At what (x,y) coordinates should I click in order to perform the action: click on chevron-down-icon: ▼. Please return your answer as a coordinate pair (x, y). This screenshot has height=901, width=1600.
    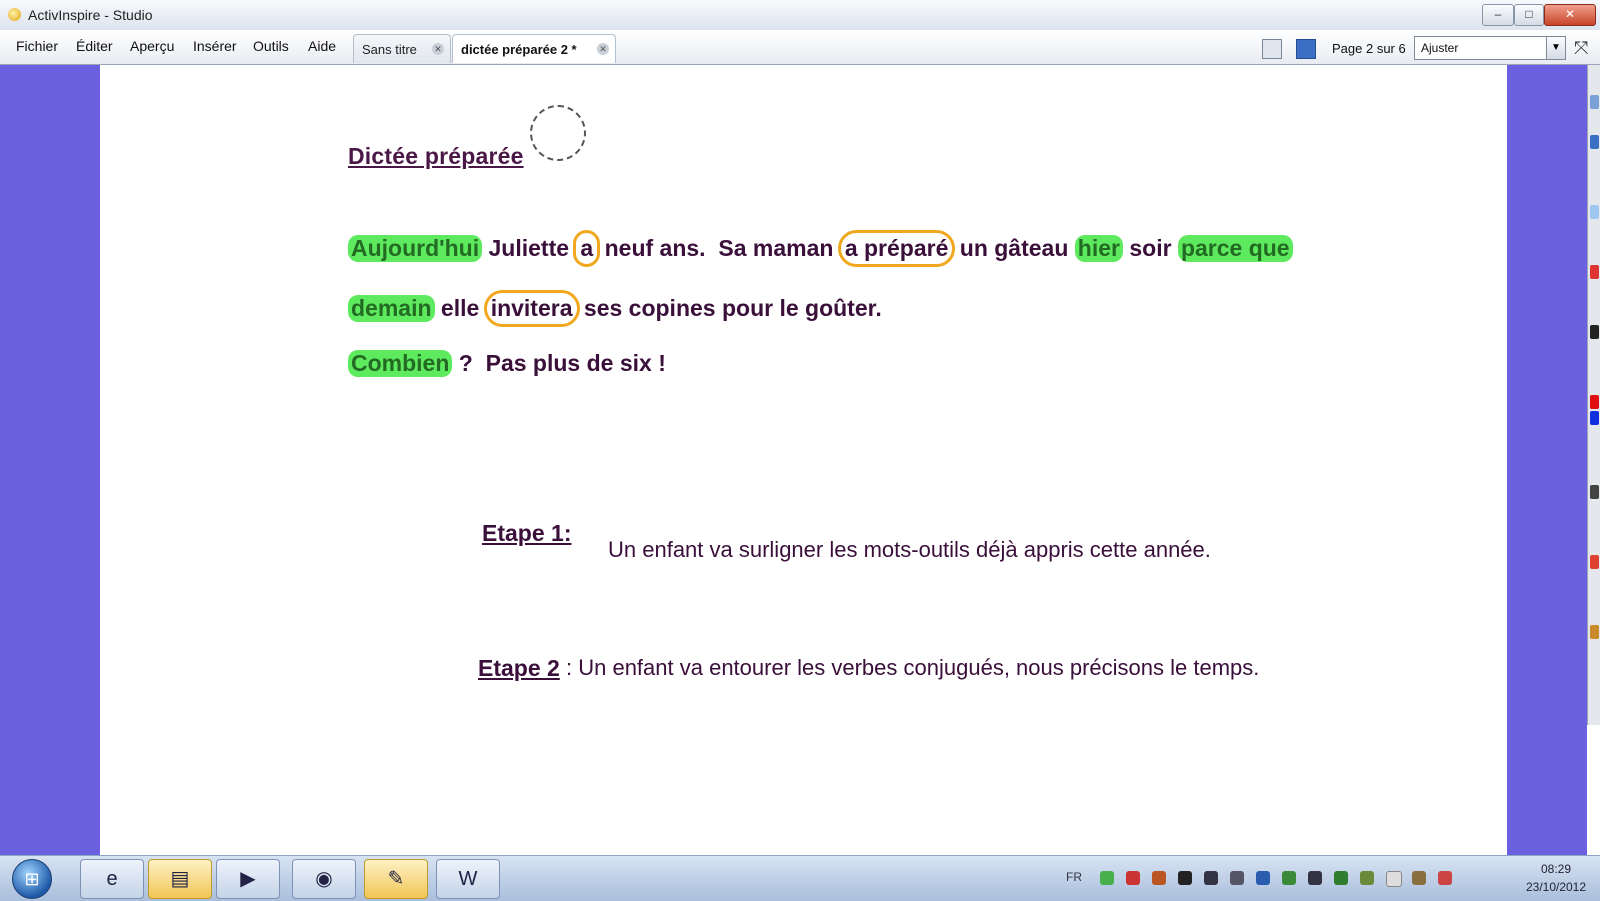
    Looking at the image, I should click on (1555, 48).